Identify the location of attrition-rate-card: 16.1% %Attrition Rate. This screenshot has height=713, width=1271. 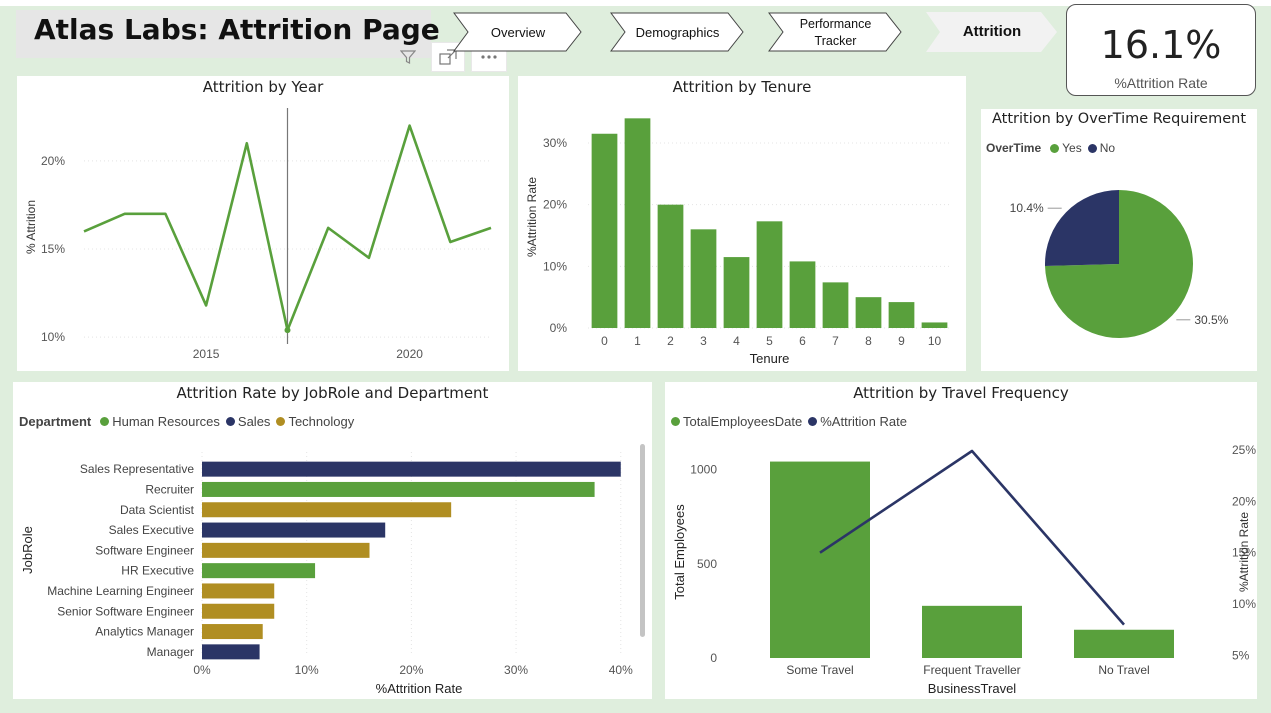
(1161, 50).